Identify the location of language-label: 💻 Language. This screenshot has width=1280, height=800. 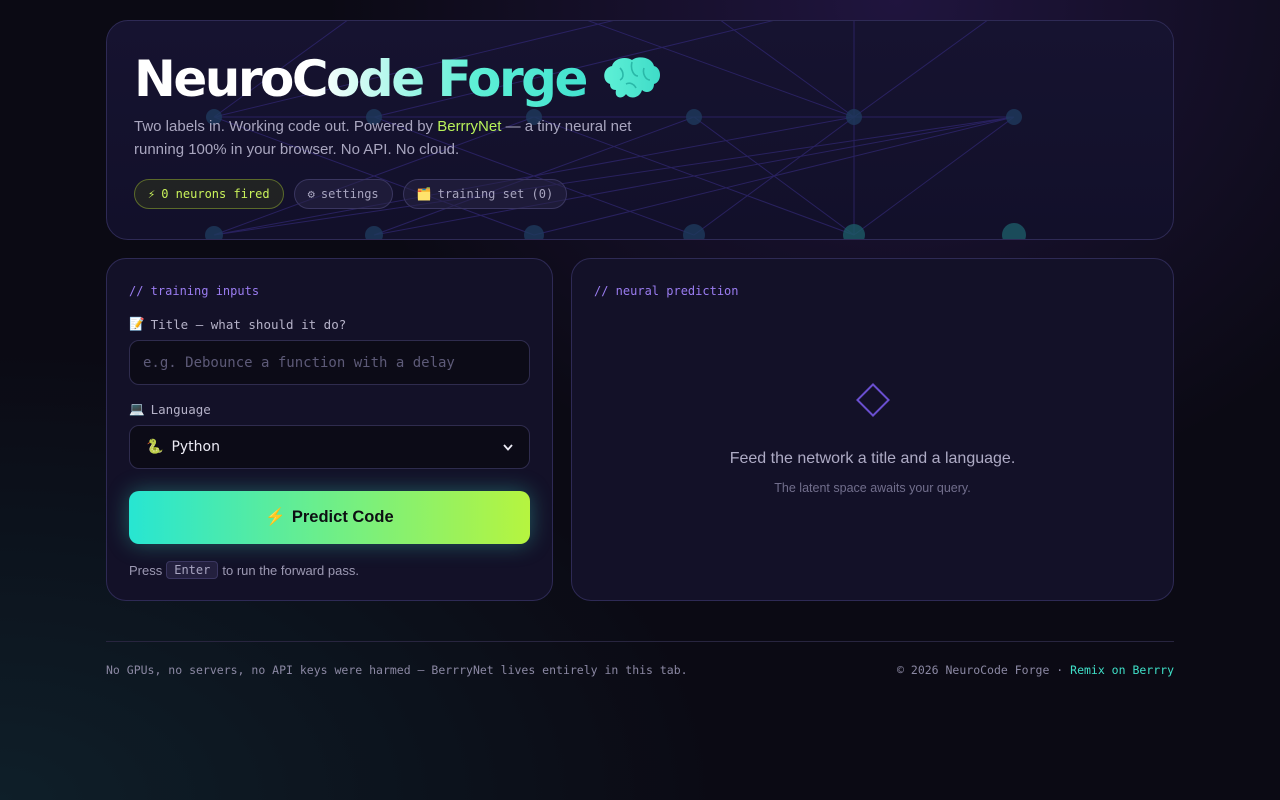
(170, 409).